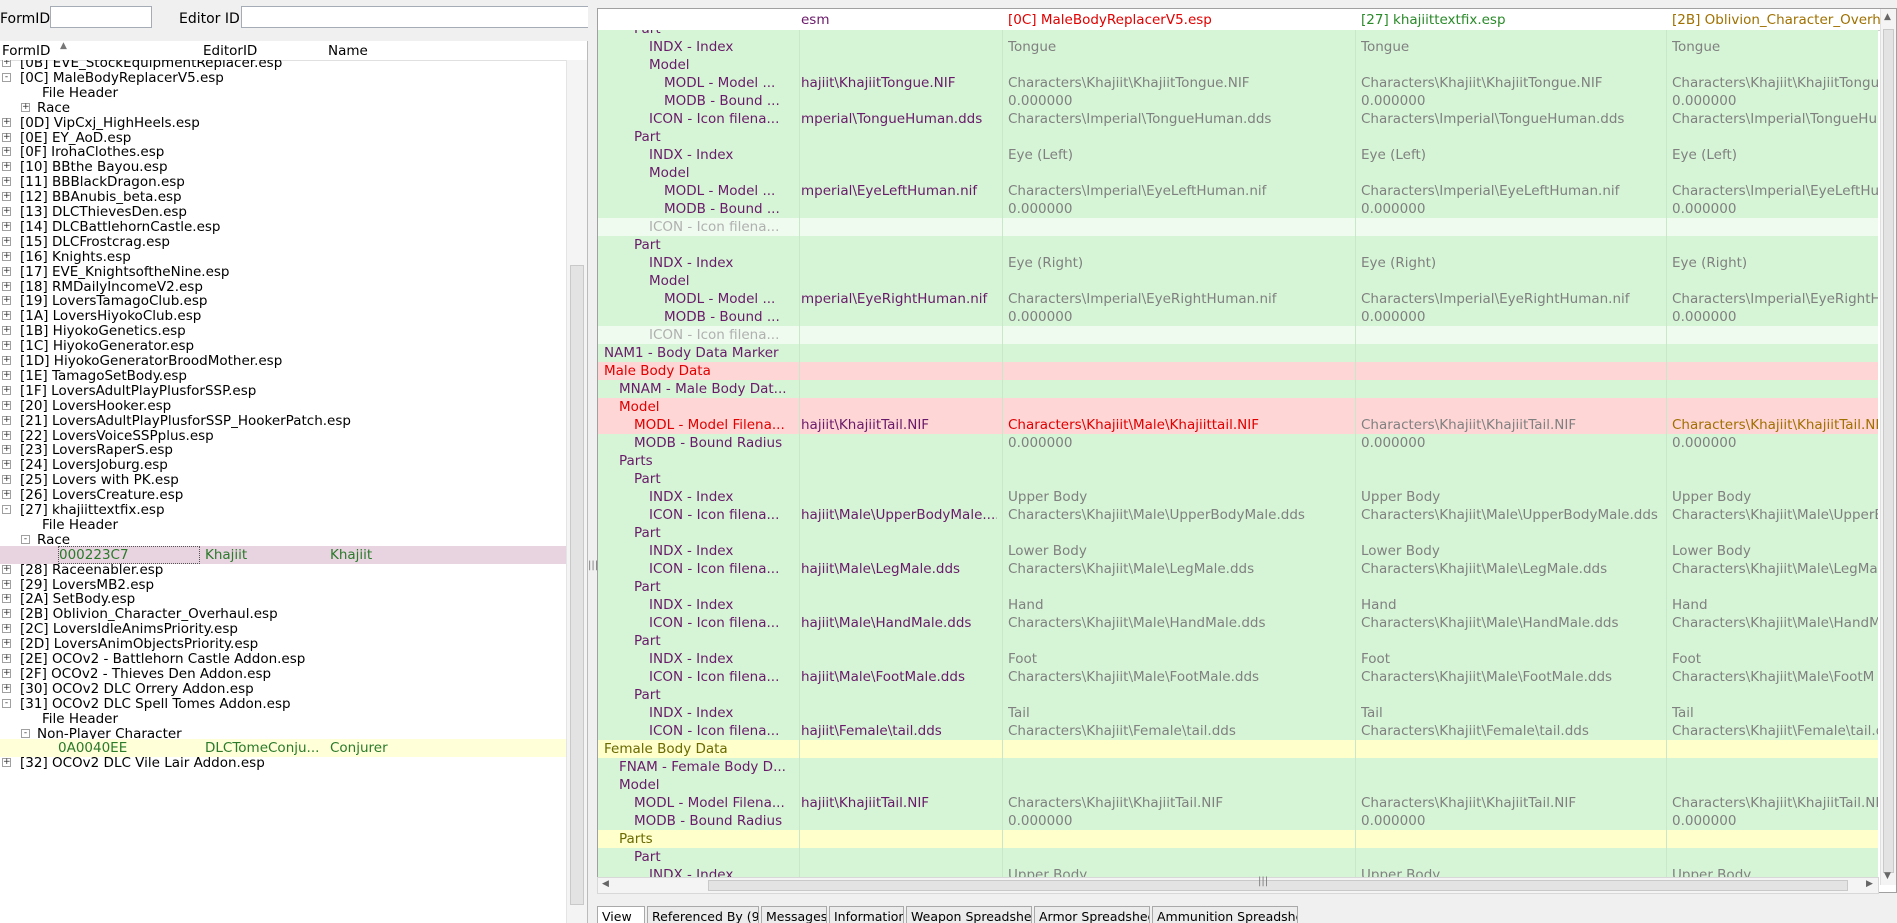 This screenshot has height=923, width=1897. Describe the element at coordinates (1888, 451) in the screenshot. I see `record-scrollbar-thumb` at that location.